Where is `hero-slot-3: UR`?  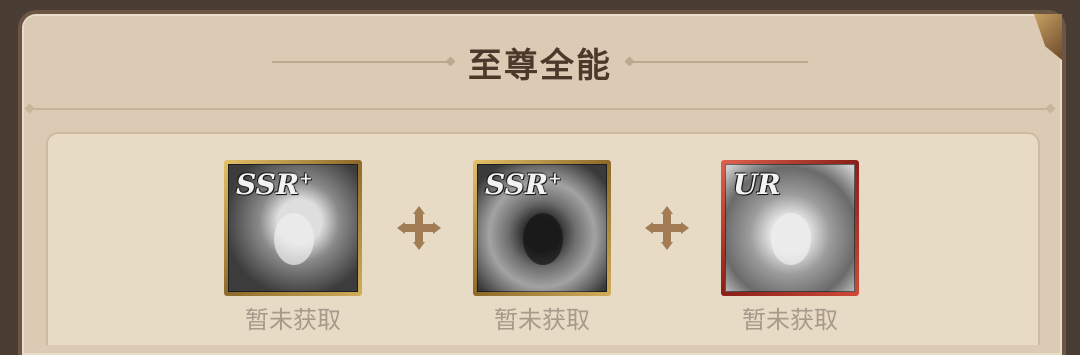 hero-slot-3: UR is located at coordinates (790, 228).